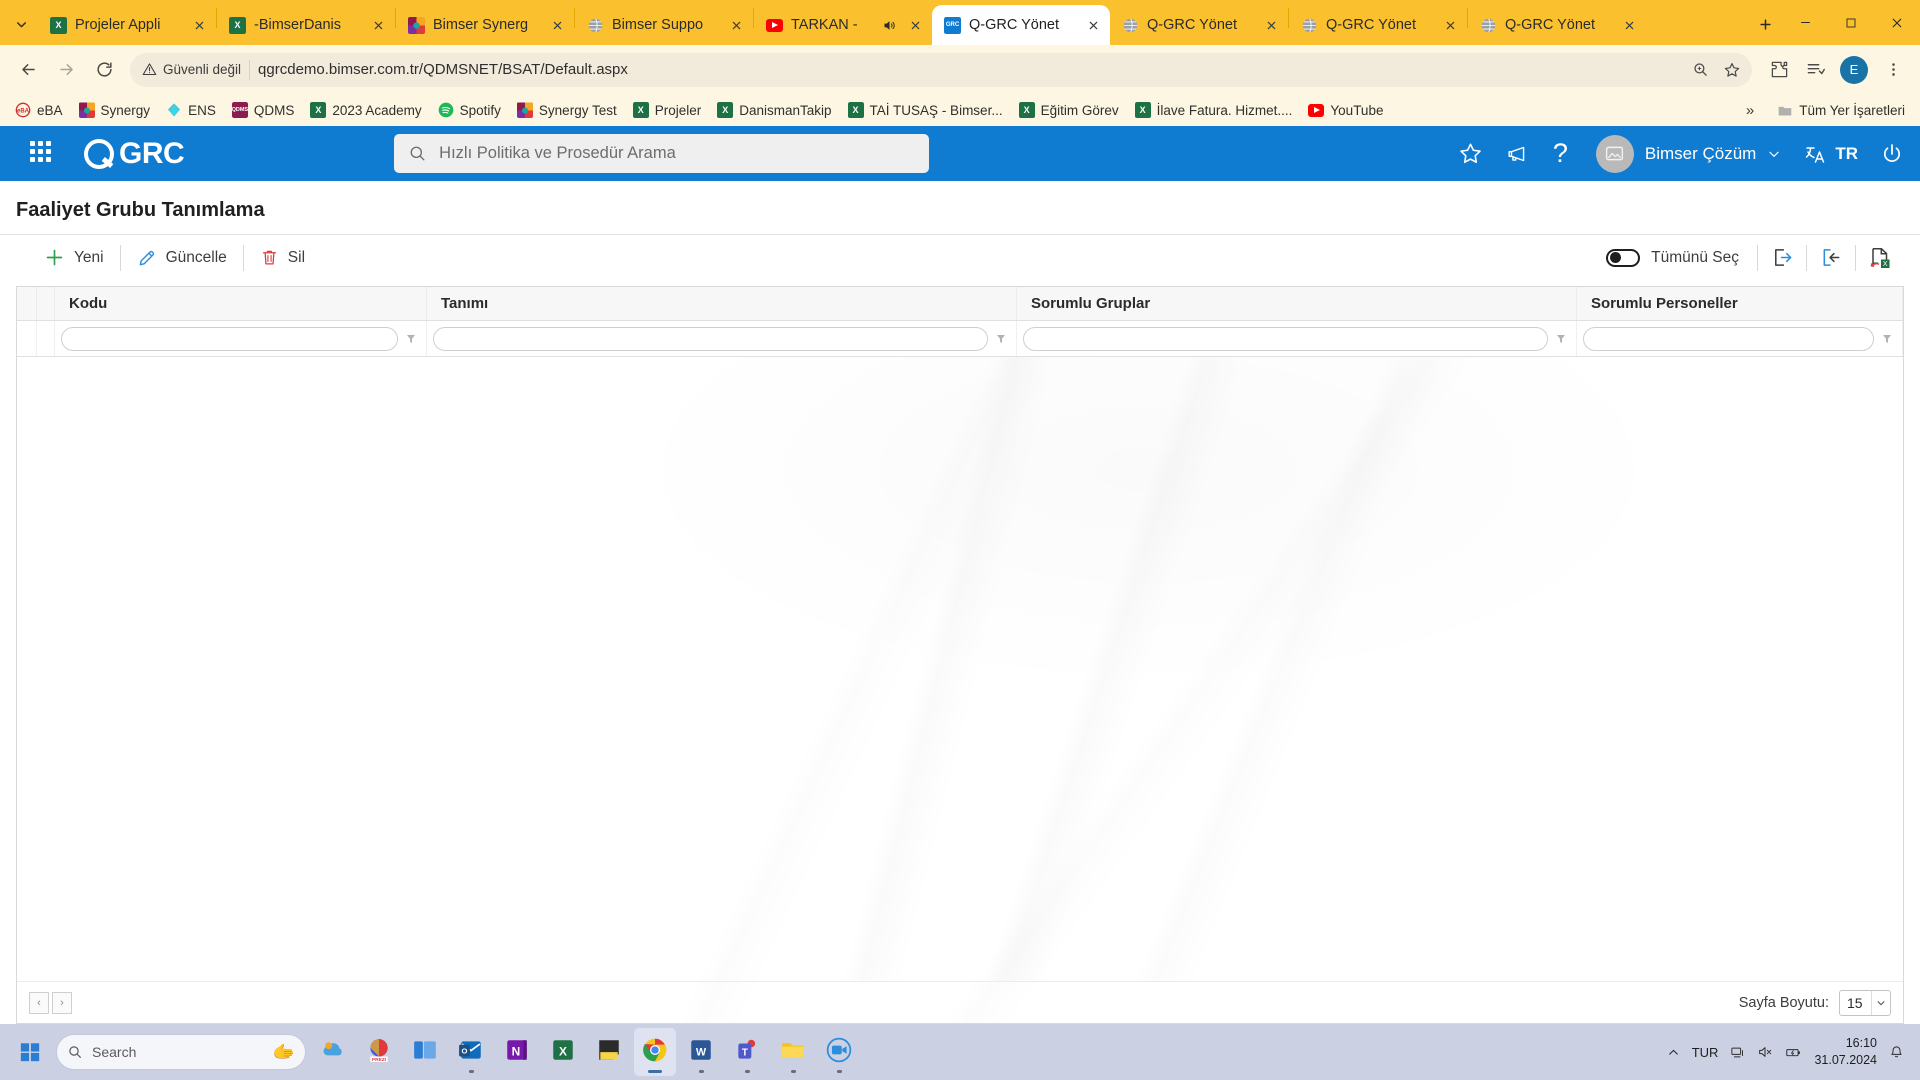  I want to click on grid-column-header: Tanımı, so click(722, 303).